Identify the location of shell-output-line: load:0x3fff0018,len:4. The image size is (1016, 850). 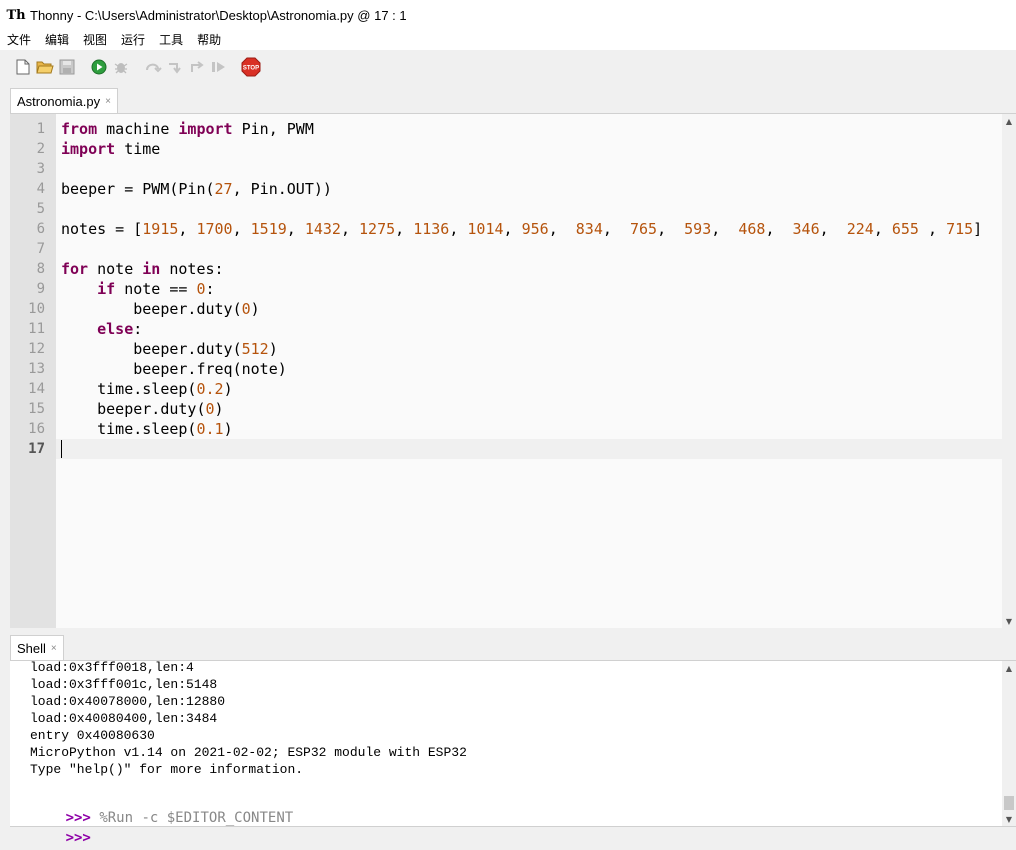
(112, 667).